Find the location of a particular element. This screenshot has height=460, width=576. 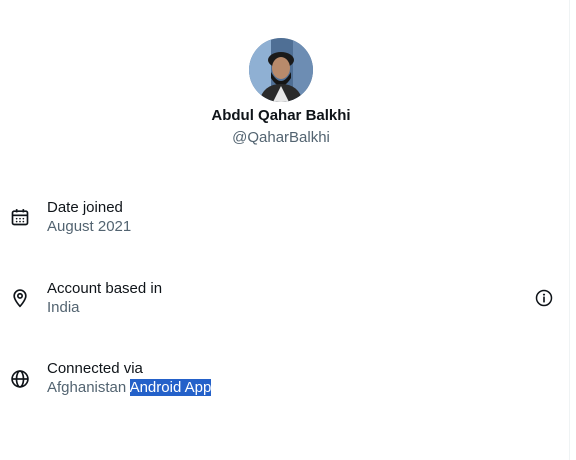

location-pin-icon is located at coordinates (20, 298).